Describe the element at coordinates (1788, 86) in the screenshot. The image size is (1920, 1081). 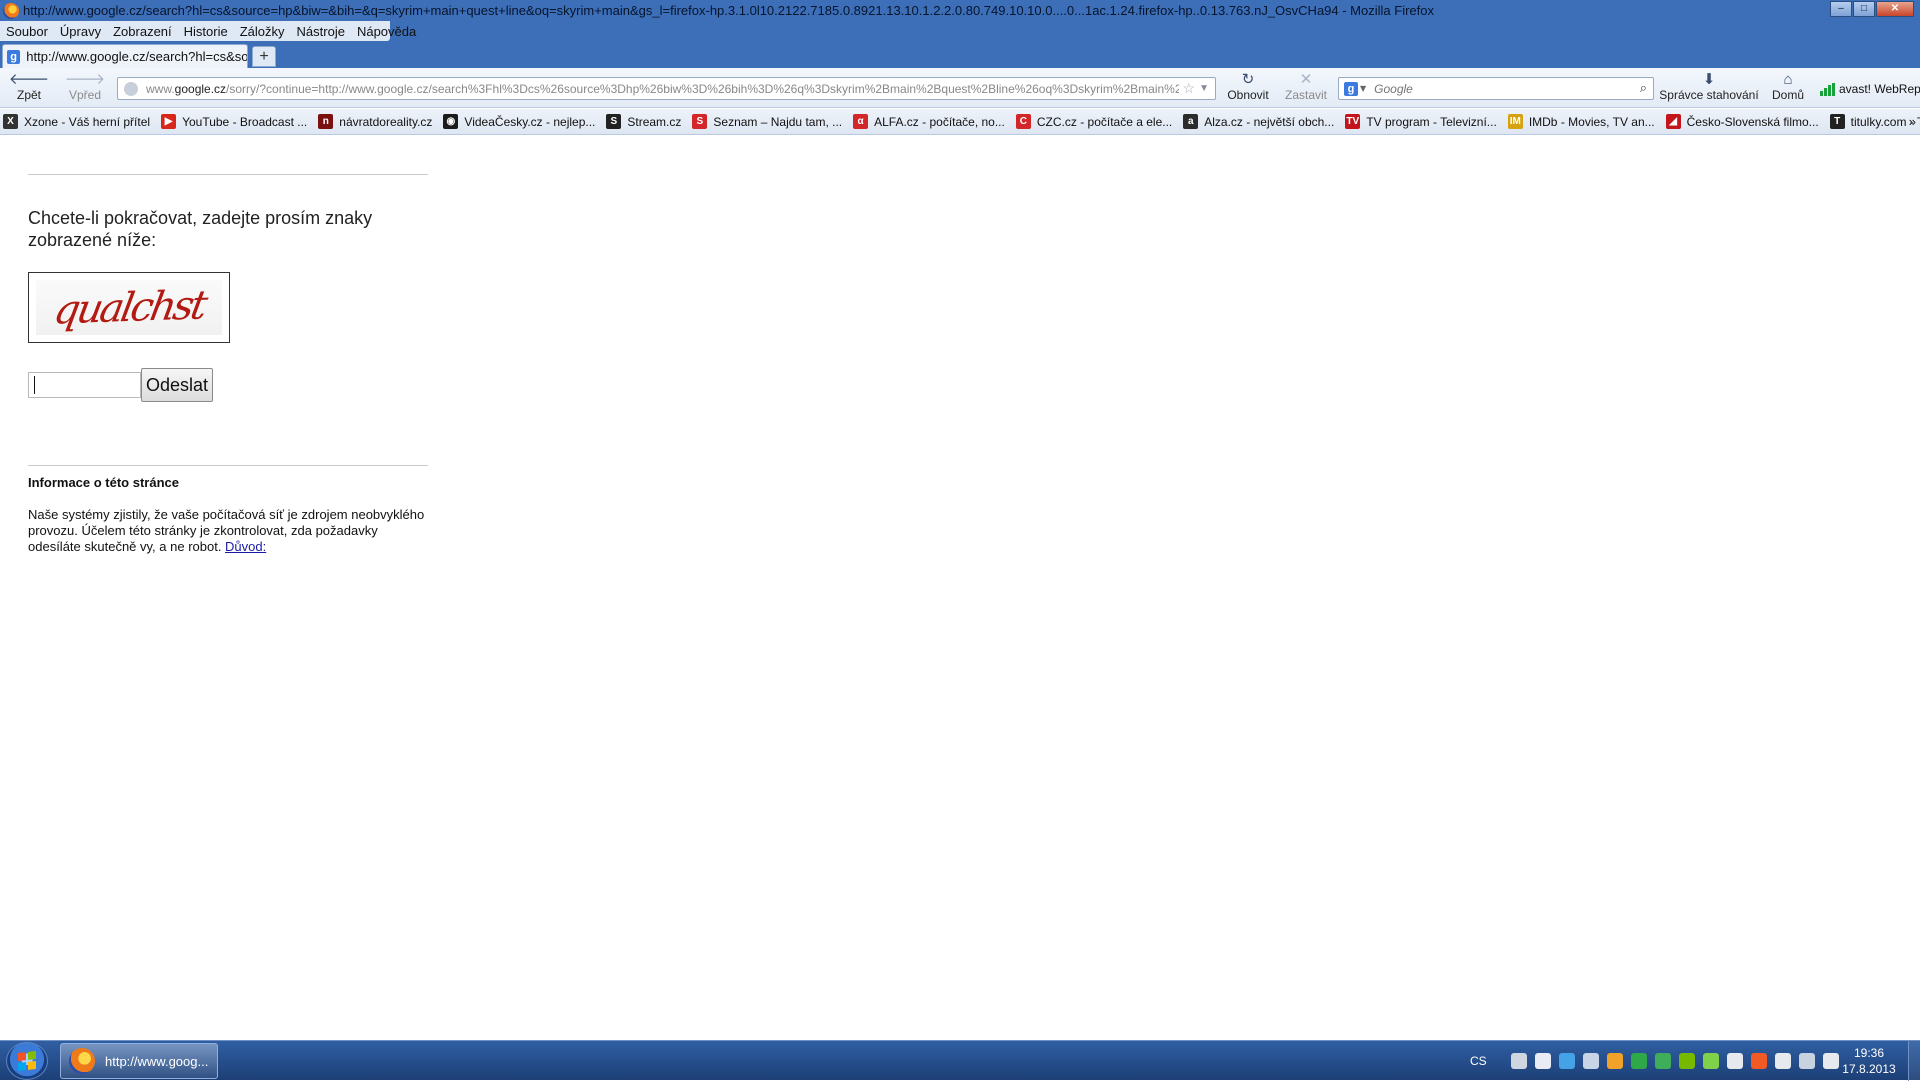
I see `home-button: ⌂ Domů` at that location.